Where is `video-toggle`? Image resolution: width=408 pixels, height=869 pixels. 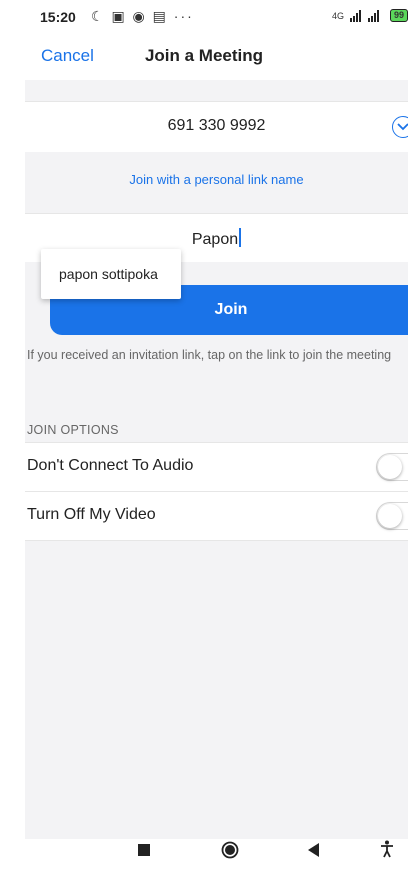 video-toggle is located at coordinates (392, 516).